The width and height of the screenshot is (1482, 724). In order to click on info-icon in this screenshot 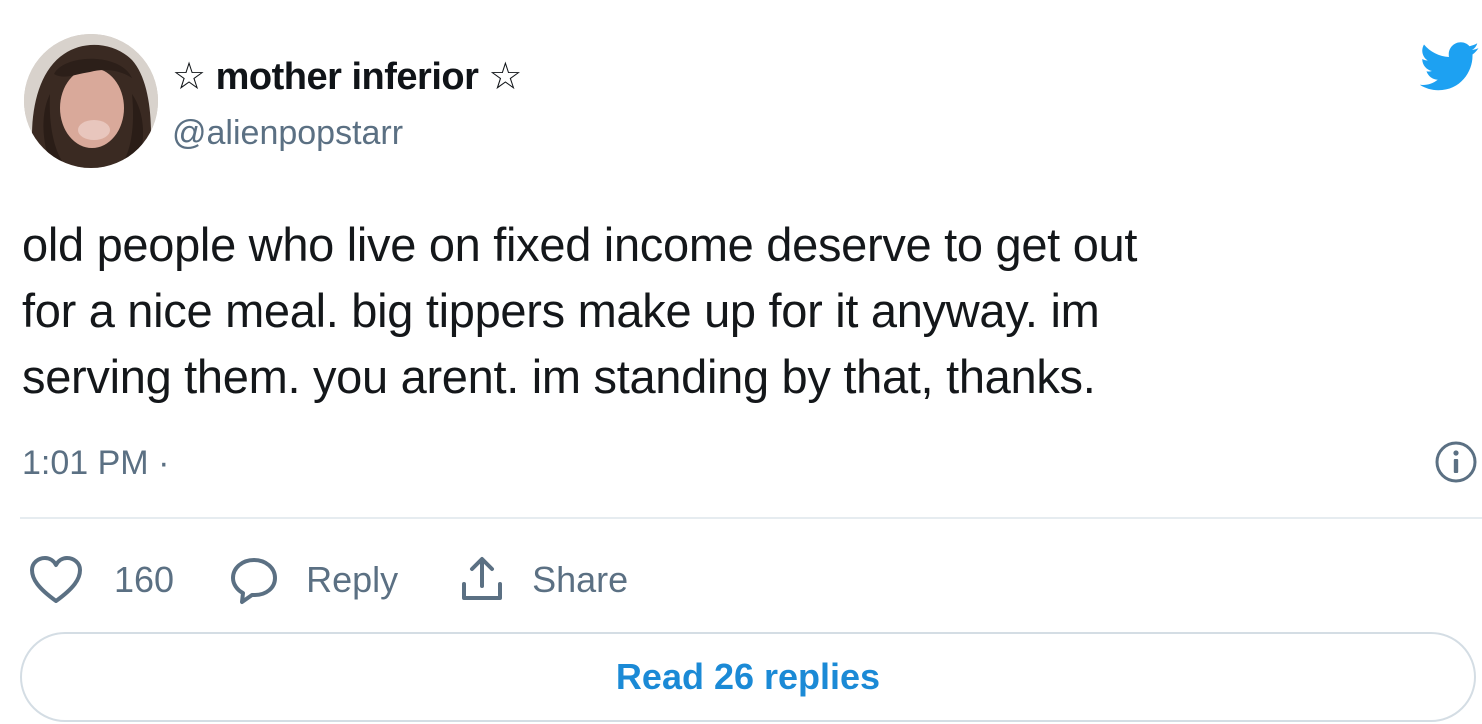, I will do `click(1456, 462)`.